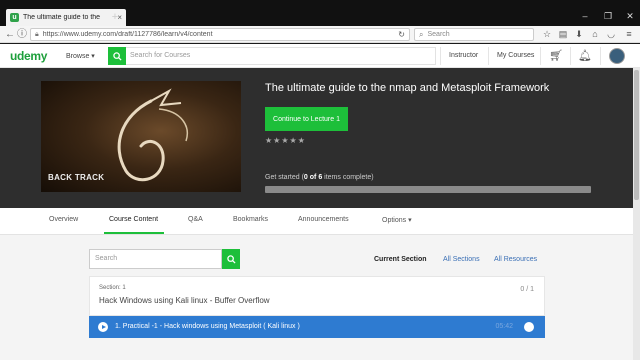 The height and width of the screenshot is (360, 640). Describe the element at coordinates (515, 55) in the screenshot. I see `my-courses-link: My Courses` at that location.